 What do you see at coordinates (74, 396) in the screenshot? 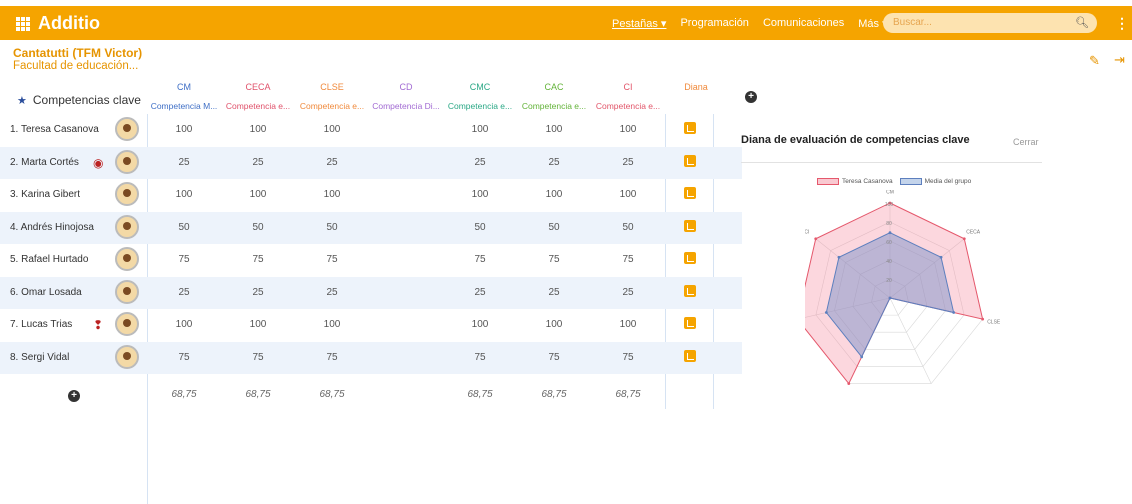
I see `add-student-button: +` at bounding box center [74, 396].